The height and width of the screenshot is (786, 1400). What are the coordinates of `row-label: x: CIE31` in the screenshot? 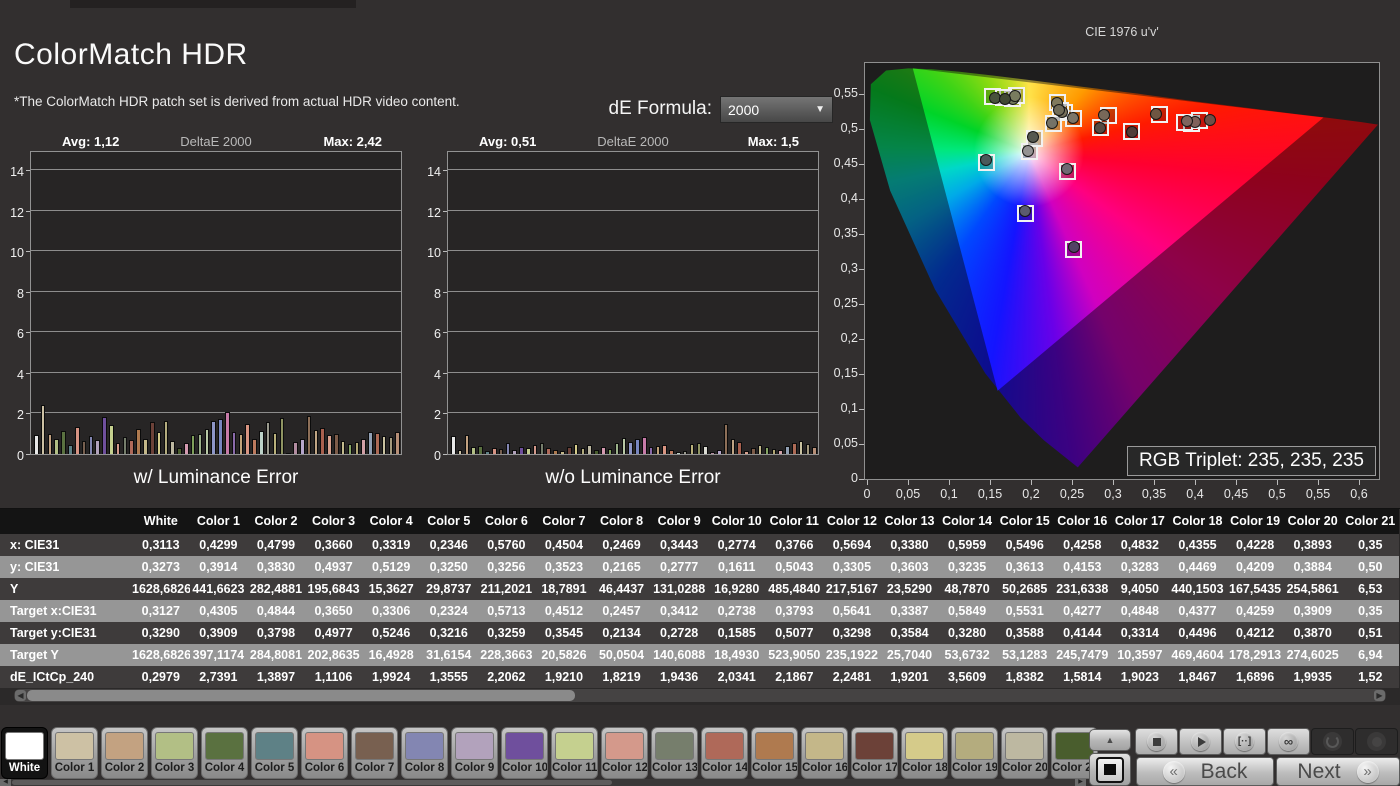 It's located at (35, 545).